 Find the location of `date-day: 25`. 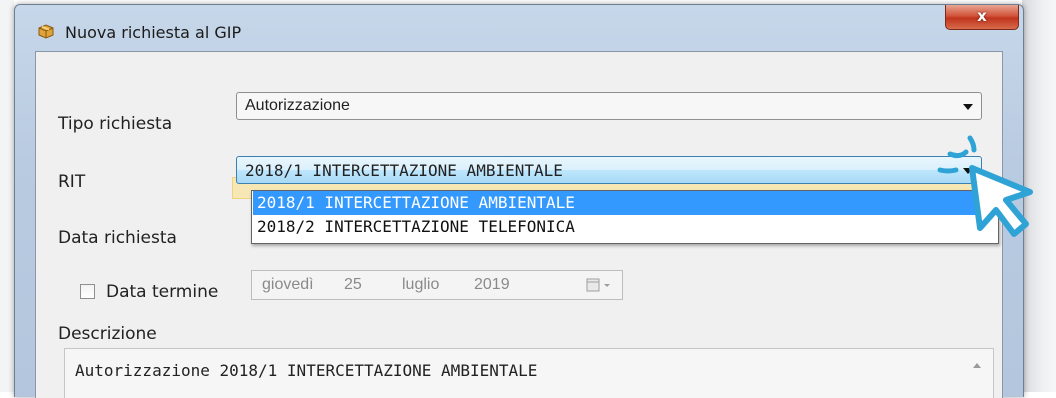

date-day: 25 is located at coordinates (353, 284).